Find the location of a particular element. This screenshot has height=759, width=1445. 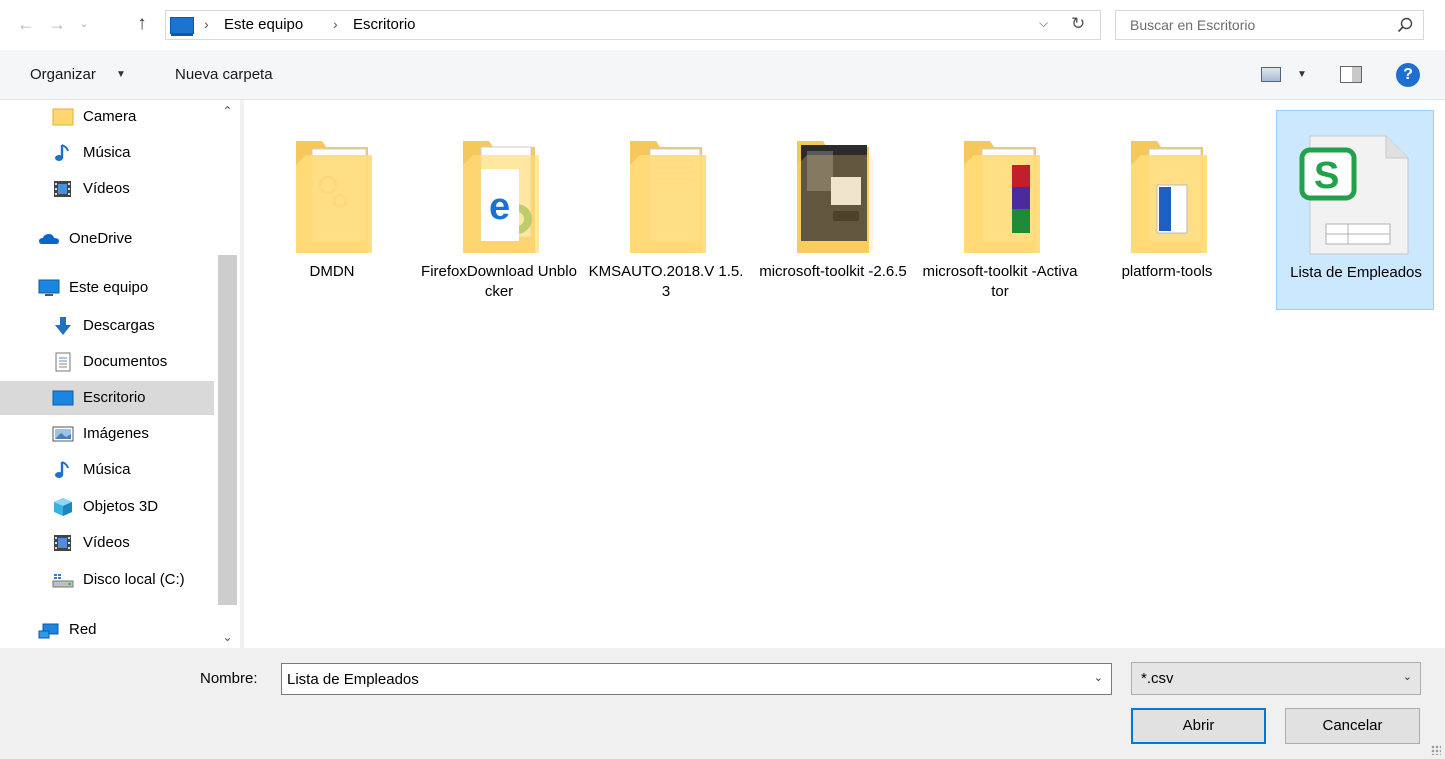

desktop-icon is located at coordinates (63, 398).